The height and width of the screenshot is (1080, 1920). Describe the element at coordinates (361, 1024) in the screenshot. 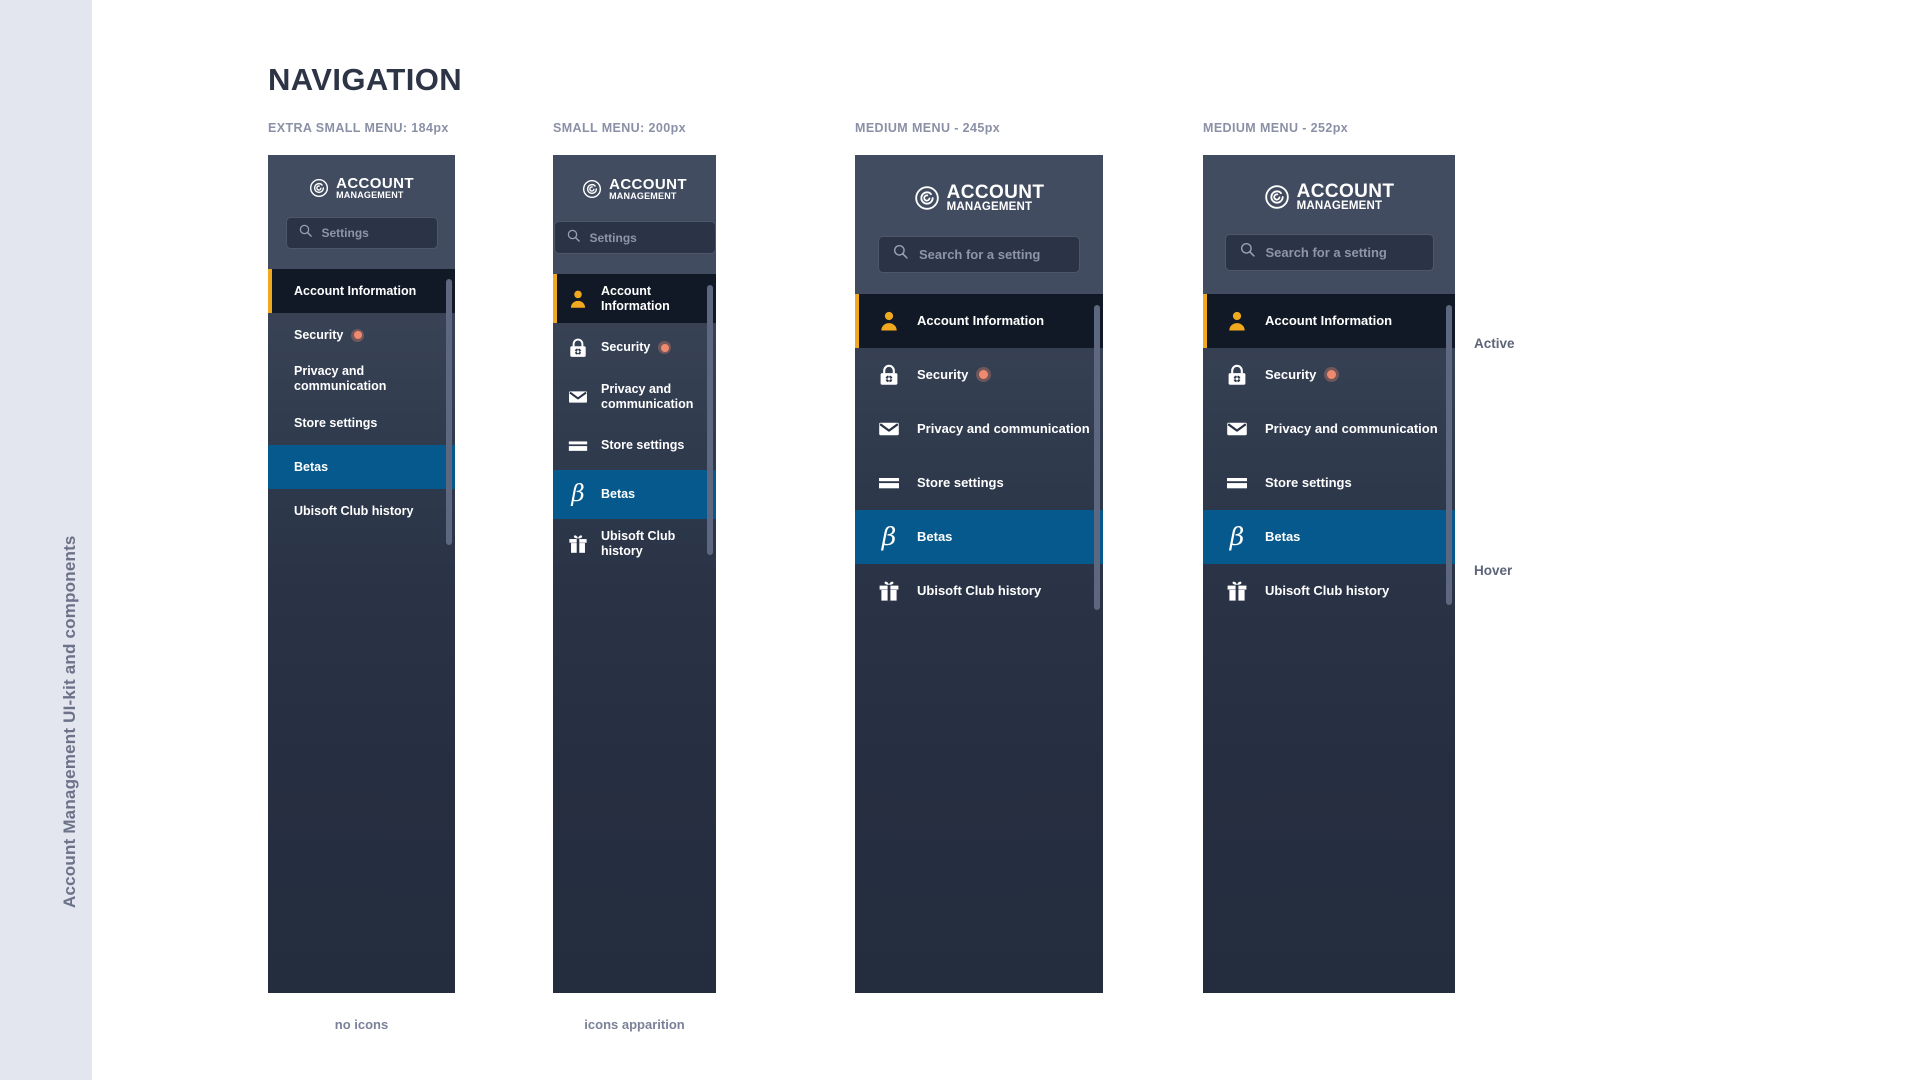

I see `column-caption-extra-small: no icons` at that location.